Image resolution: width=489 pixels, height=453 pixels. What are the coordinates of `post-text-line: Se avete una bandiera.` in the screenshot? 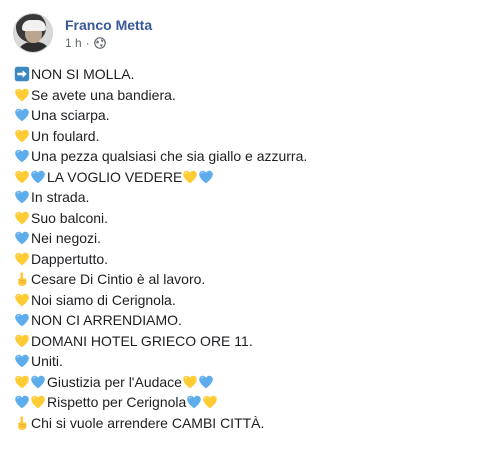 It's located at (160, 95).